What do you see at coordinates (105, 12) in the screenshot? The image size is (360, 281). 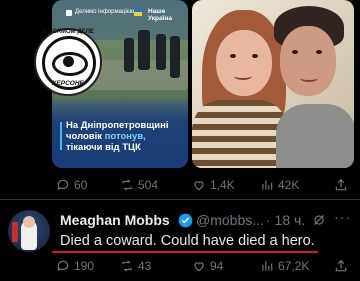 I see `site-label: Делимо інформацією` at bounding box center [105, 12].